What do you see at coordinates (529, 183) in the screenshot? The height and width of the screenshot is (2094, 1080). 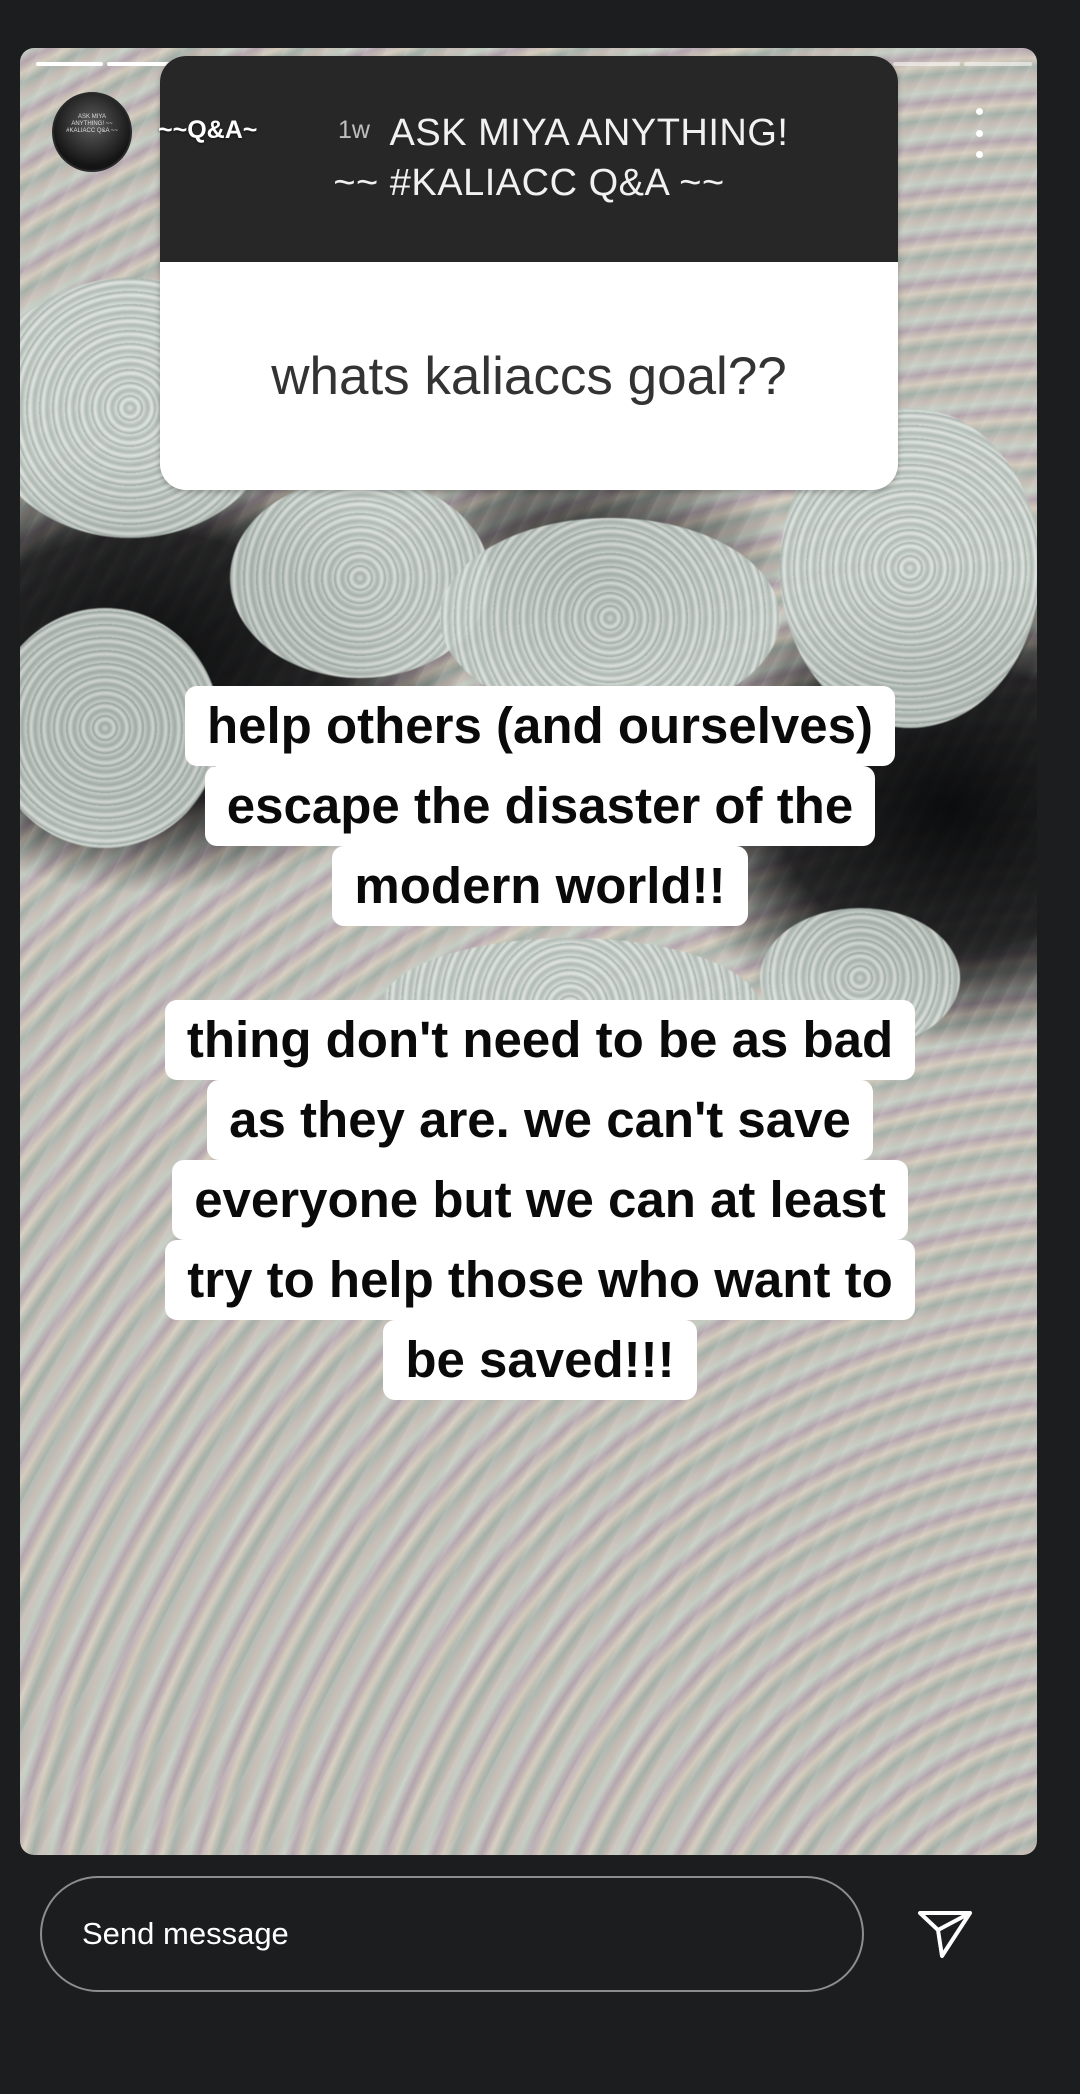 I see `question-sticker-subtitle: ~~ #KALIACC Q&A ~~` at bounding box center [529, 183].